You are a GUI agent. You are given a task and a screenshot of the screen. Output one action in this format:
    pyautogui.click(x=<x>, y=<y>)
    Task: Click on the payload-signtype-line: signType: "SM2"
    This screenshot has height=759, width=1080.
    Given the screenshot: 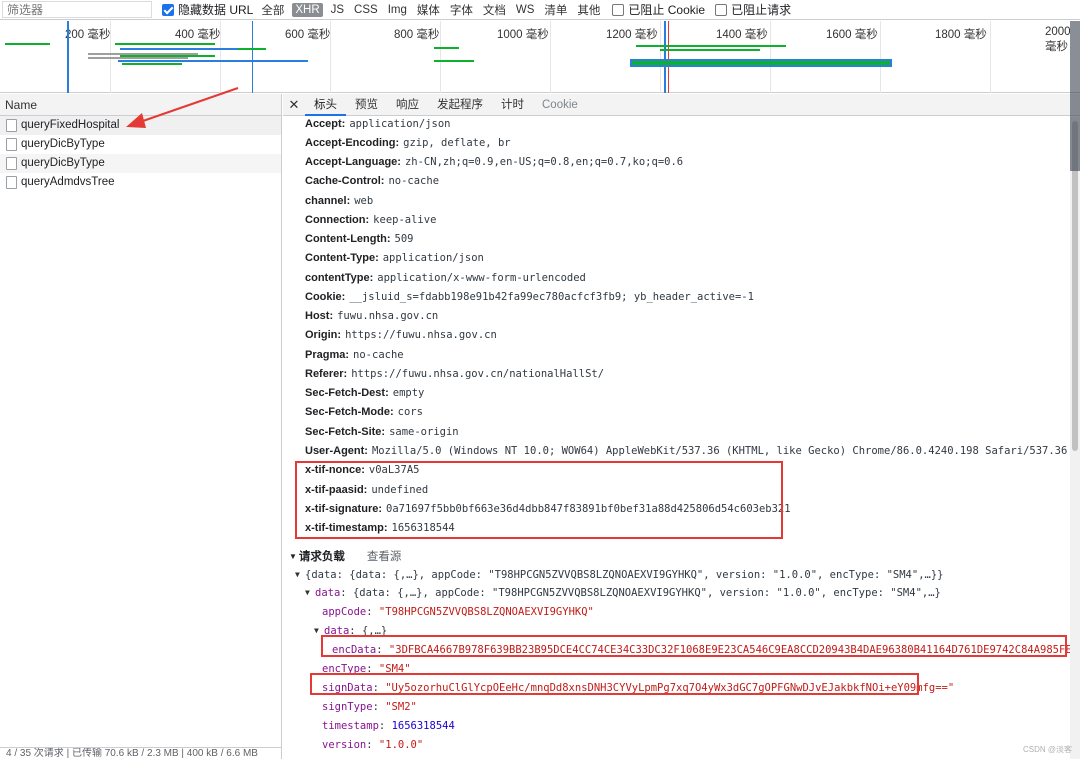 What is the action you would take?
    pyautogui.click(x=369, y=707)
    